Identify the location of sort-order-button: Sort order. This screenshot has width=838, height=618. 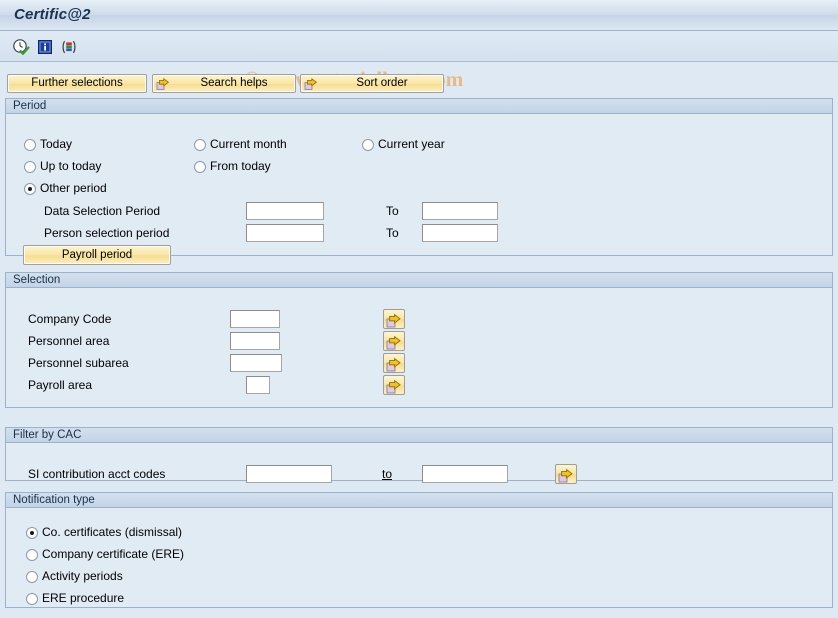
(372, 83).